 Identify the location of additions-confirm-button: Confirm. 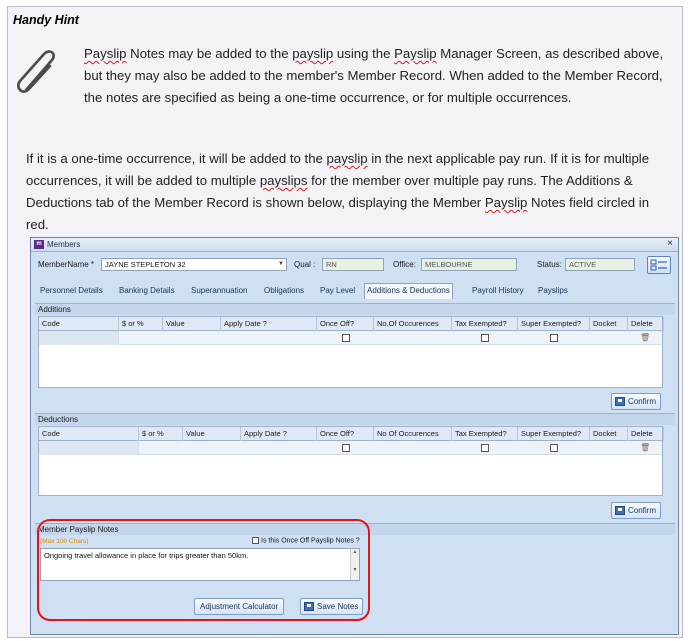
(636, 401).